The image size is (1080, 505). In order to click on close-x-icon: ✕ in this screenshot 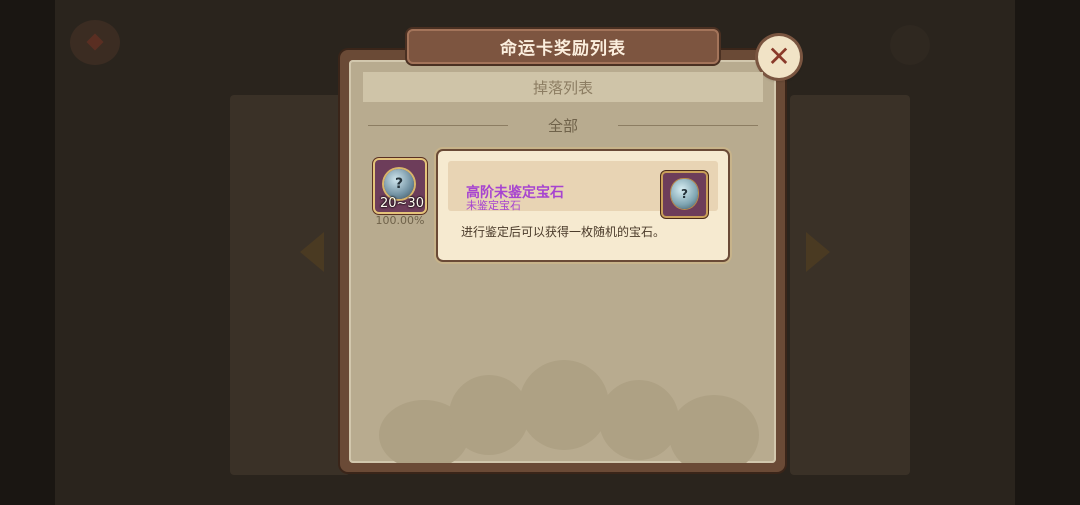, I will do `click(779, 56)`.